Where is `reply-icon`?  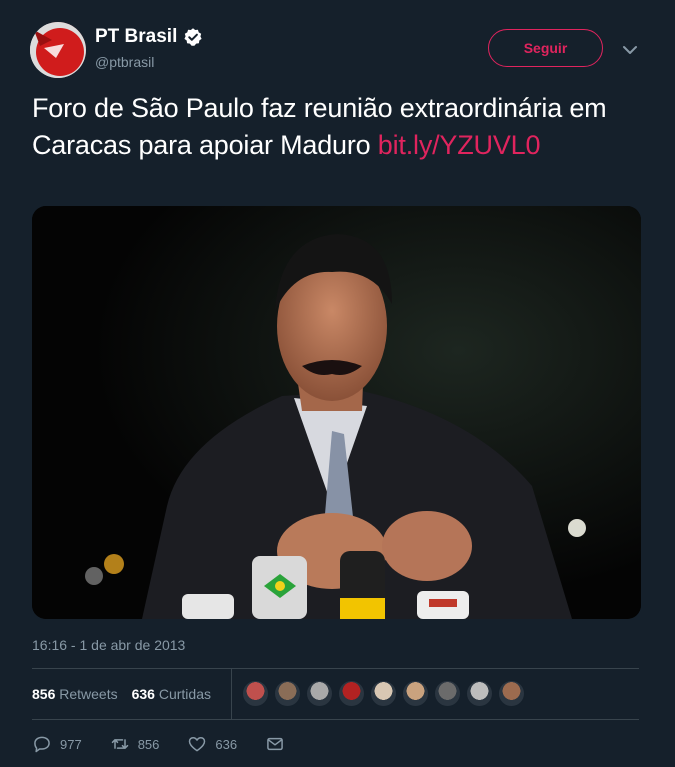 reply-icon is located at coordinates (42, 744).